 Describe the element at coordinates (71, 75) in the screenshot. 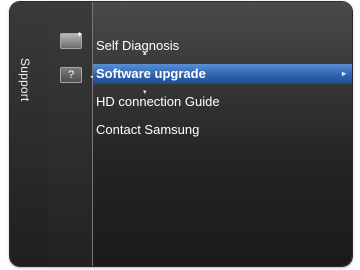

I see `help-icon: ?` at that location.